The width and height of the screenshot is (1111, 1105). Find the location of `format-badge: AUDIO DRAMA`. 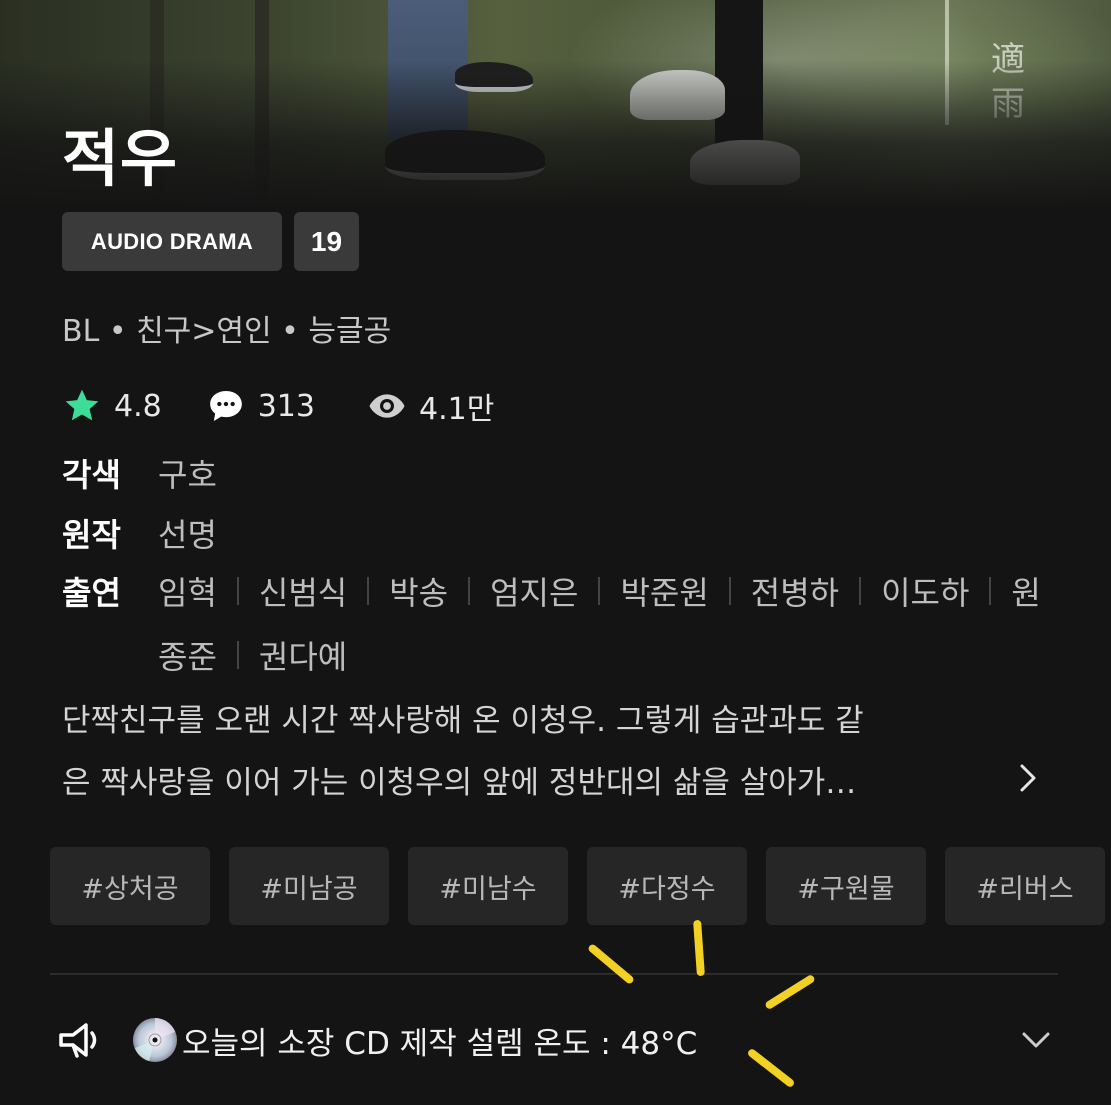

format-badge: AUDIO DRAMA is located at coordinates (172, 241).